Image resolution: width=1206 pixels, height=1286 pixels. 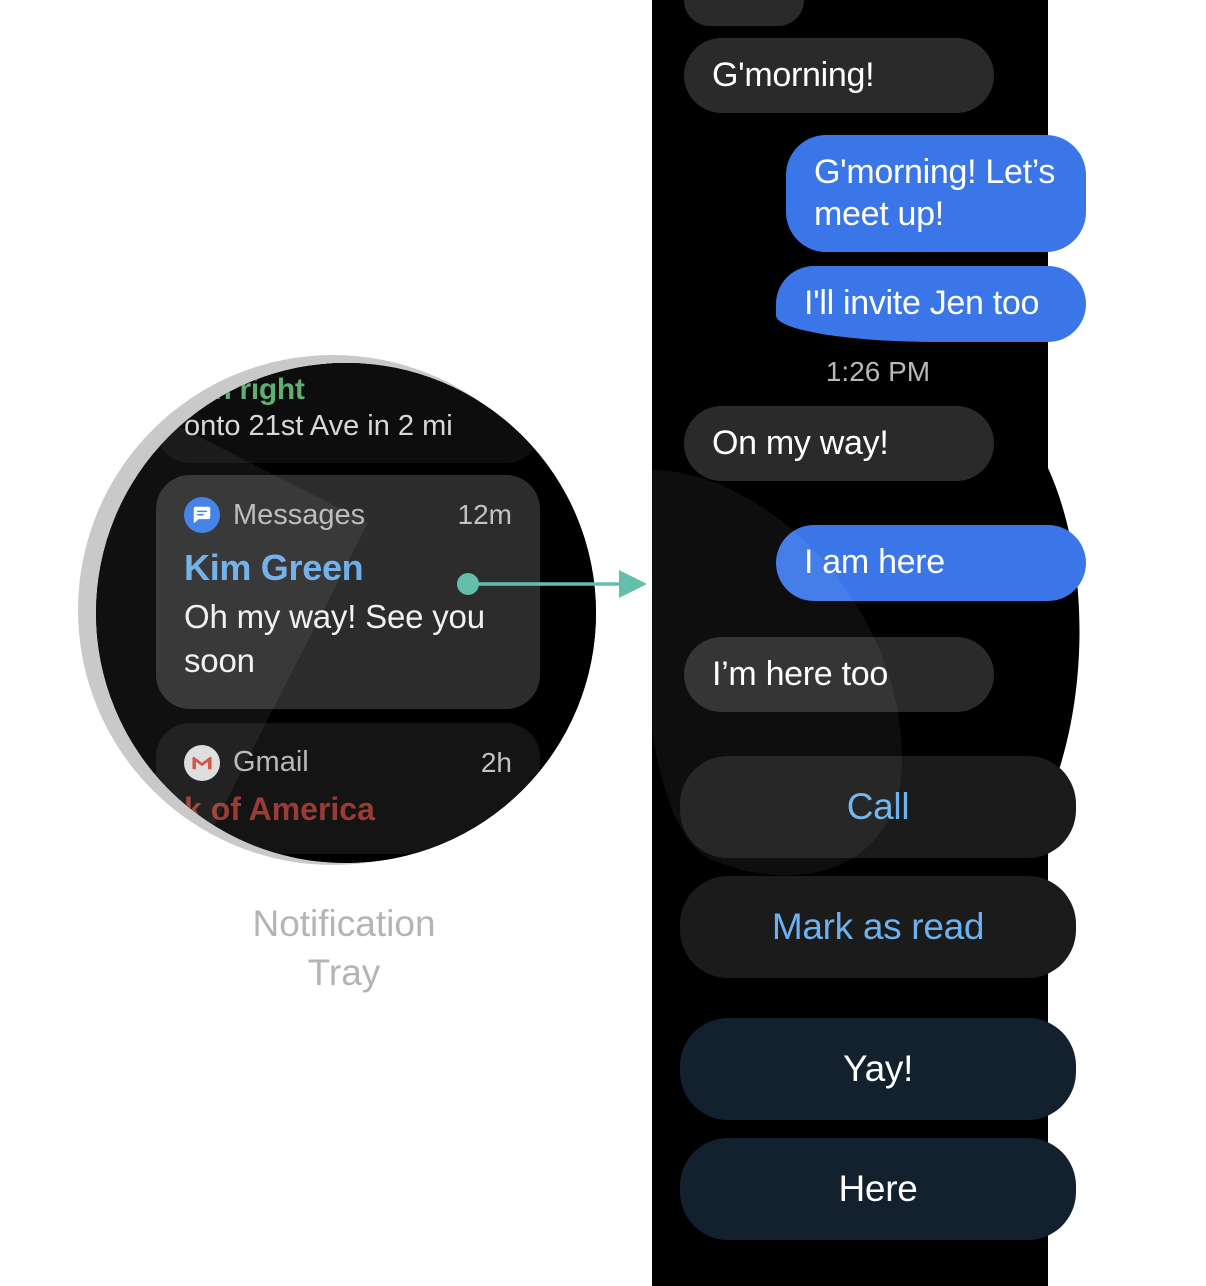 I want to click on mark-as-read-button-label: Mark as read, so click(x=878, y=927).